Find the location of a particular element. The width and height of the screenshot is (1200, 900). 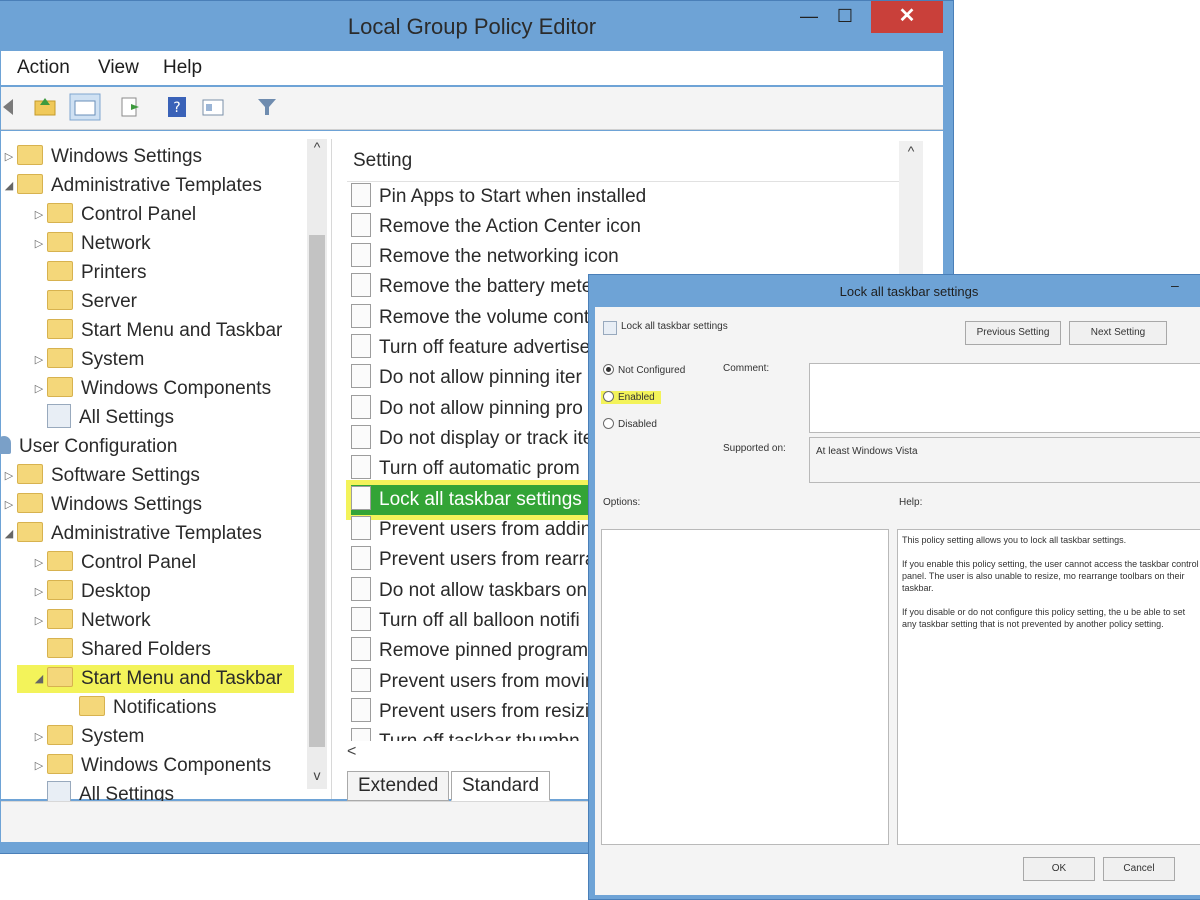

policy-item: Prevent users from movin is located at coordinates (473, 682).